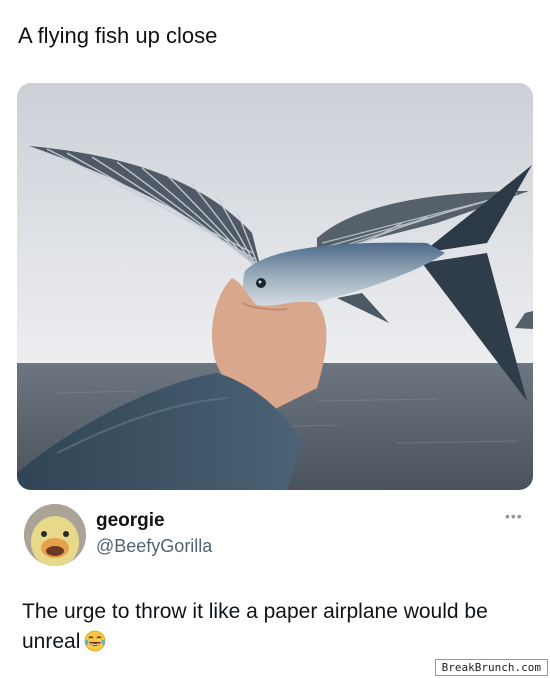 The image size is (550, 678). I want to click on duck-avatar-icon, so click(55, 535).